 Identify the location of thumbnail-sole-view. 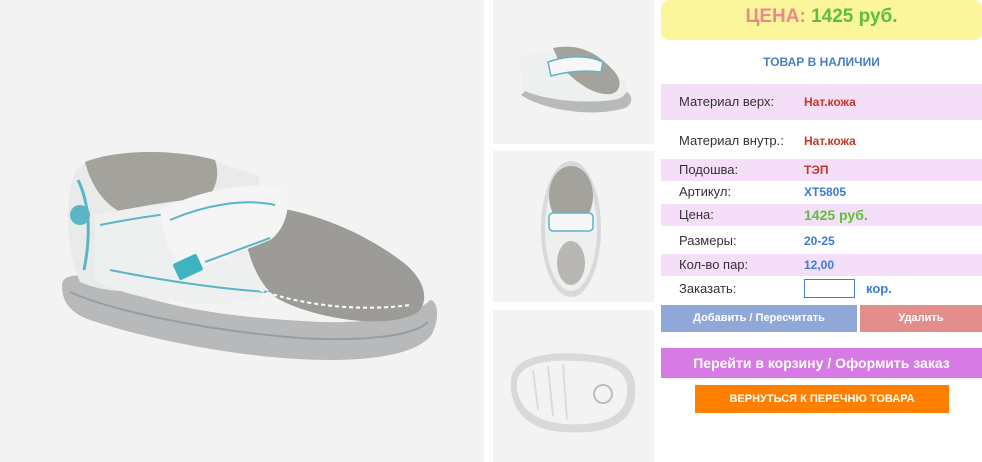
(573, 386).